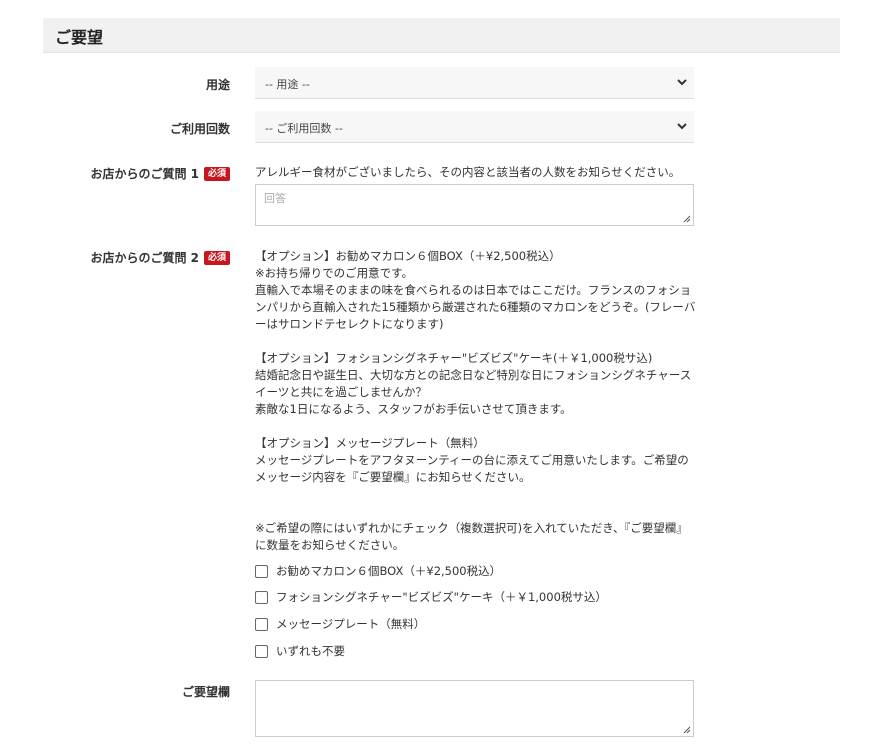 The image size is (882, 748). I want to click on frequency-select: -- ご利用回数 --, so click(474, 127).